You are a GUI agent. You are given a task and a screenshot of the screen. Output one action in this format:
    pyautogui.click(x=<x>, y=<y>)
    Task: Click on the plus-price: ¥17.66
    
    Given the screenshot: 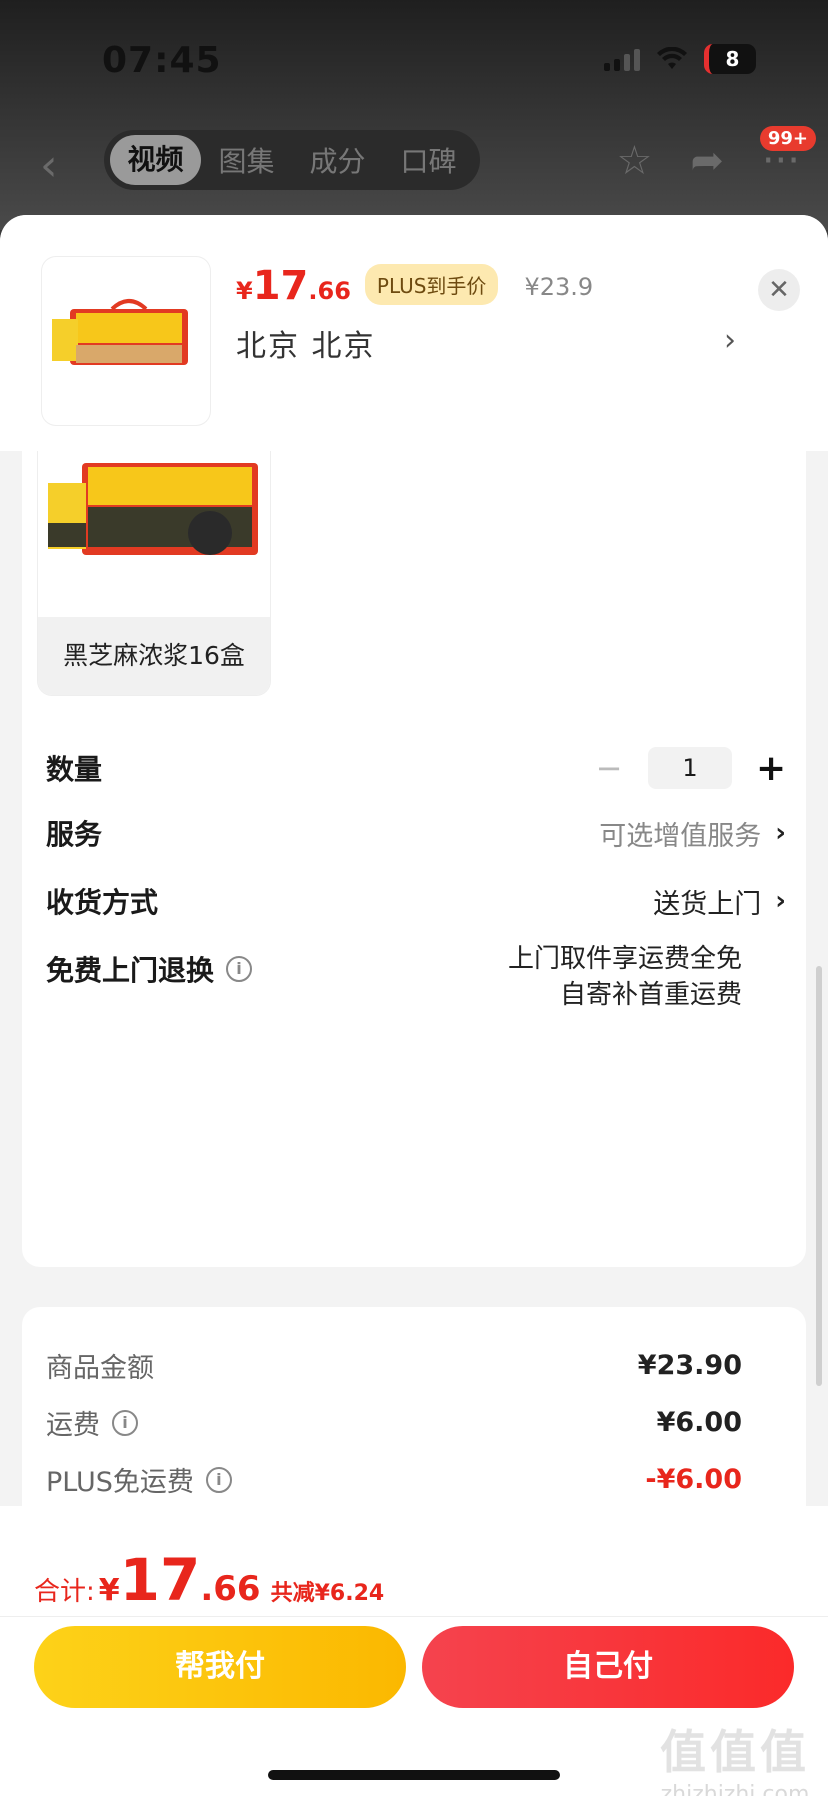 What is the action you would take?
    pyautogui.click(x=293, y=286)
    